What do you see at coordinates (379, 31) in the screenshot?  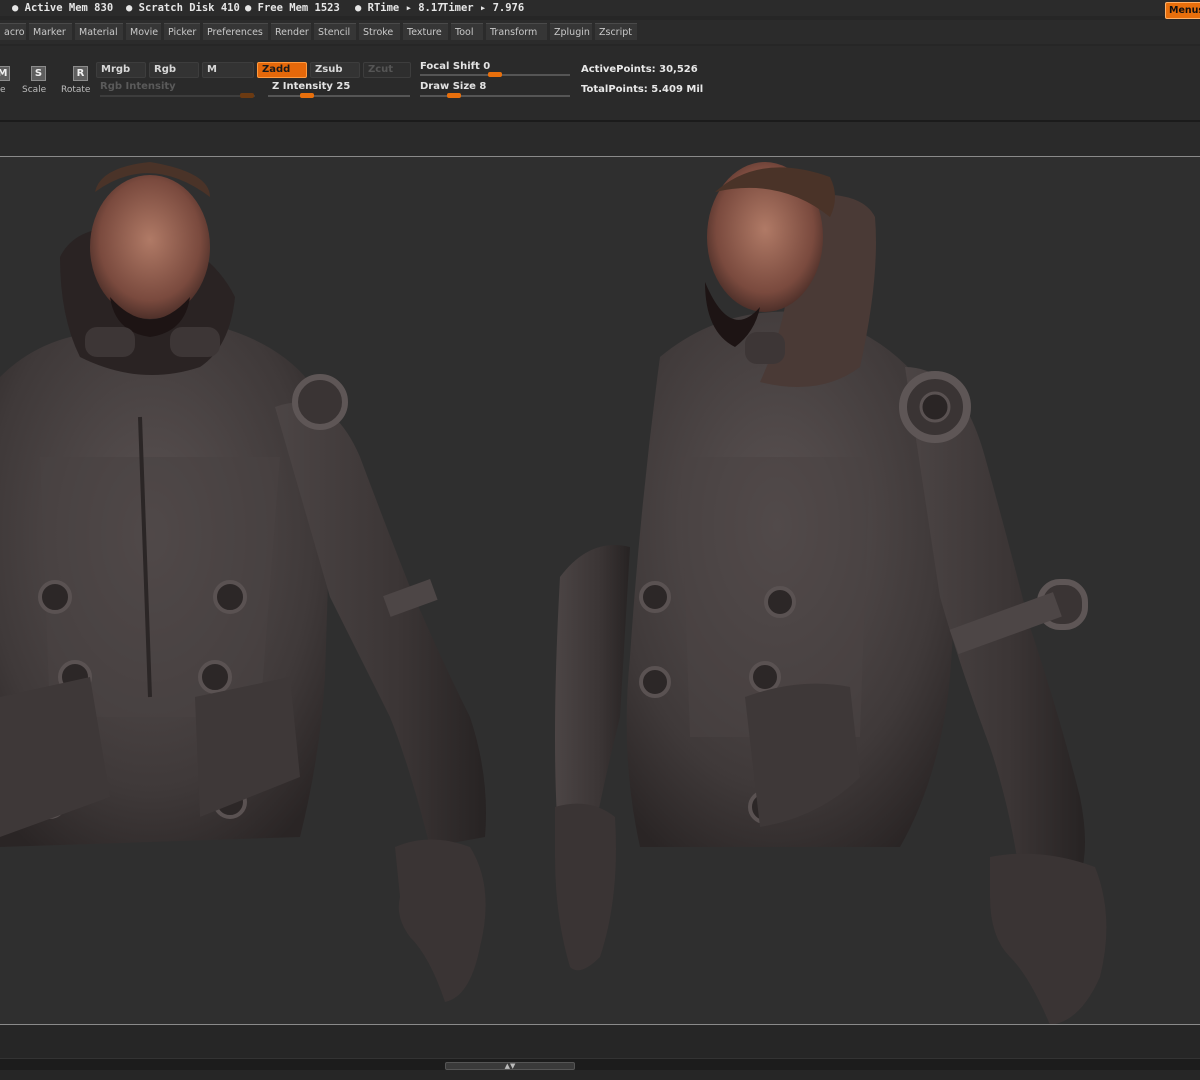 I see `menu-stroke: Stroke` at bounding box center [379, 31].